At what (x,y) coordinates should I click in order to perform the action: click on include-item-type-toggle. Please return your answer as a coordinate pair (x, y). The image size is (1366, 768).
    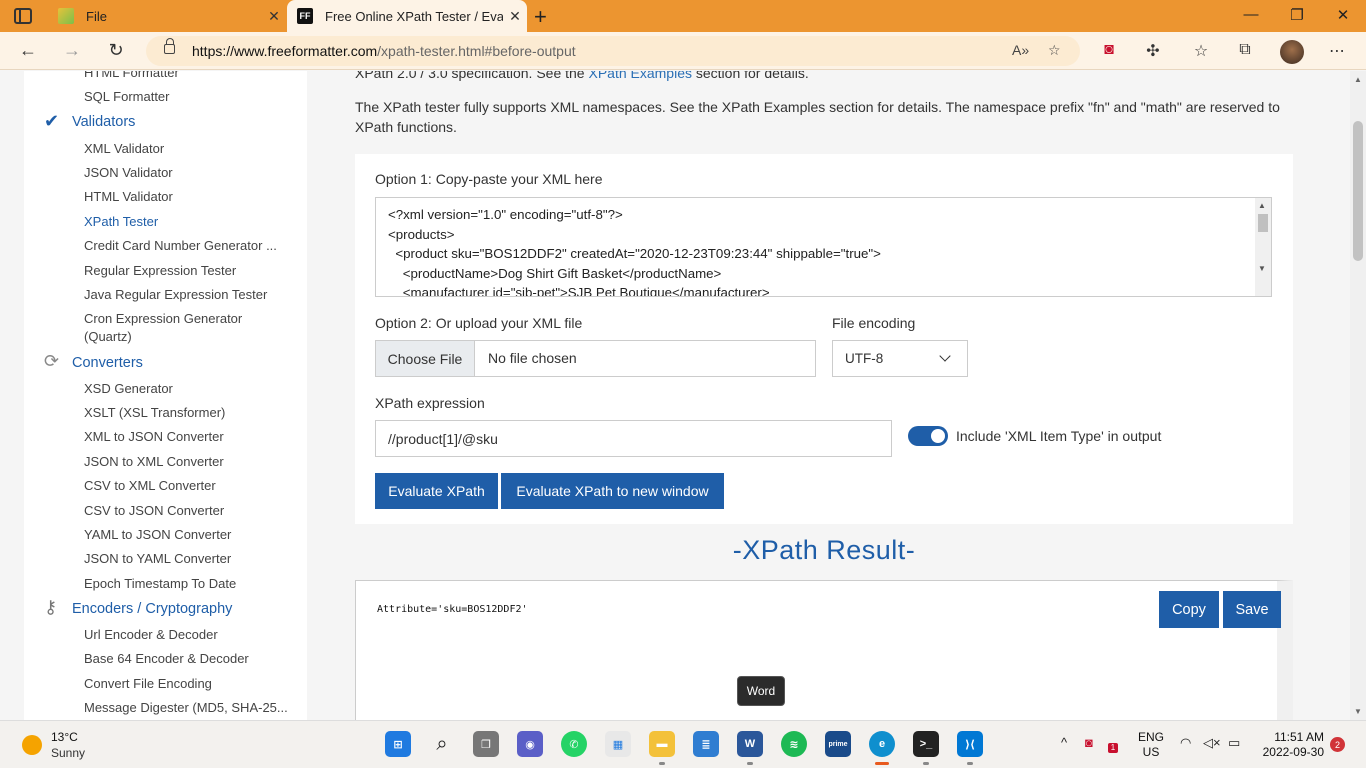
    Looking at the image, I should click on (928, 436).